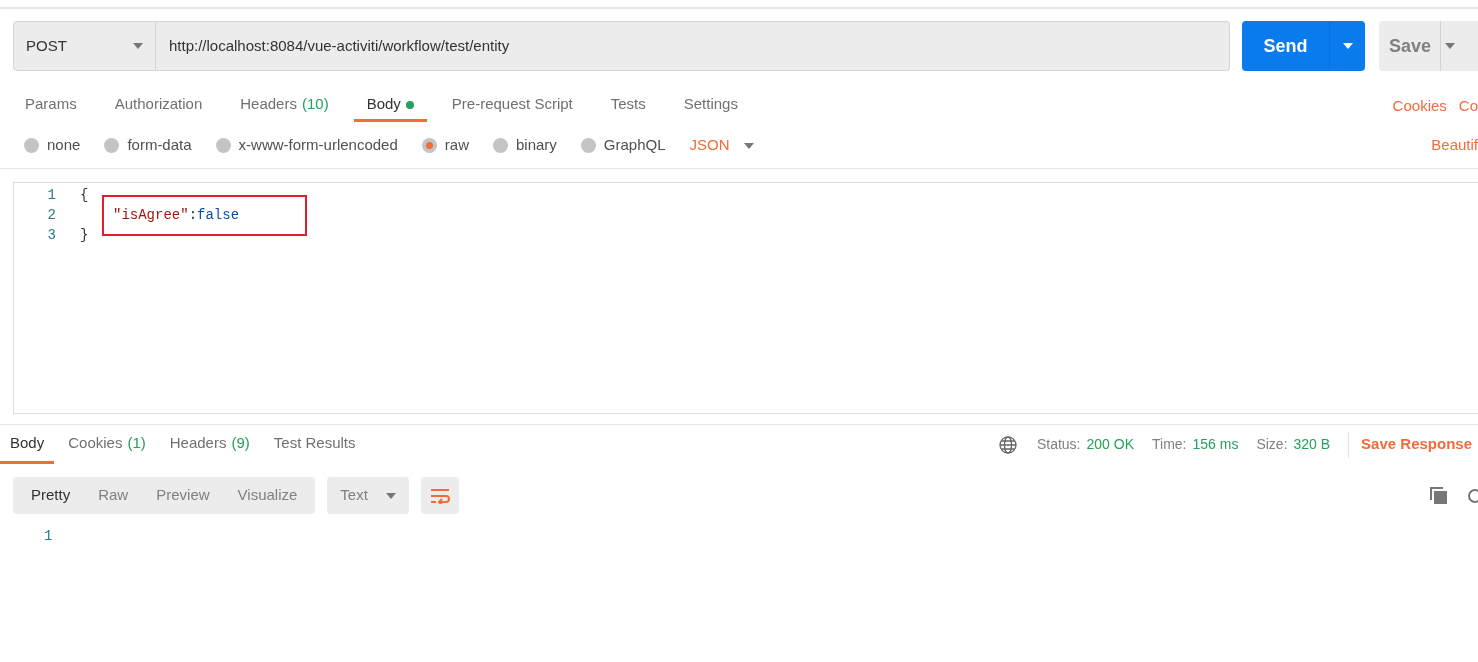 This screenshot has width=1478, height=662. What do you see at coordinates (1215, 444) in the screenshot?
I see `stat-value: 156 ms` at bounding box center [1215, 444].